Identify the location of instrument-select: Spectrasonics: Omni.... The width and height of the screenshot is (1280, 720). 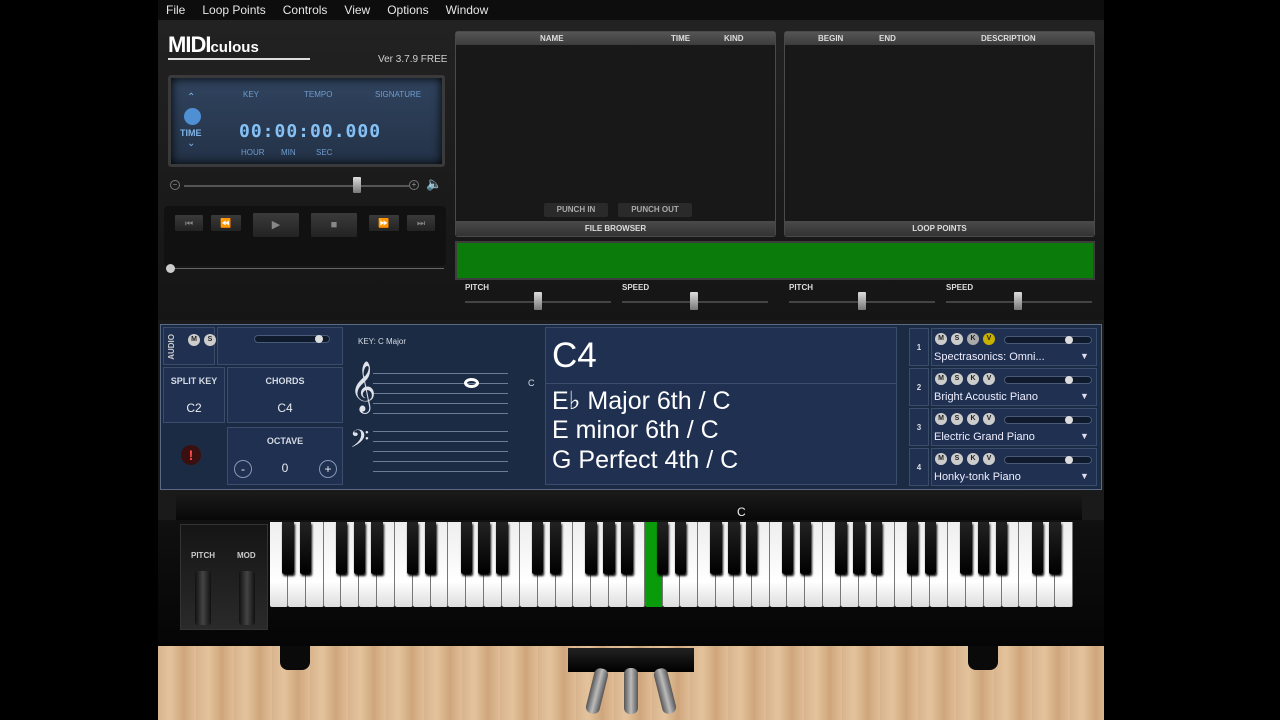
(989, 357).